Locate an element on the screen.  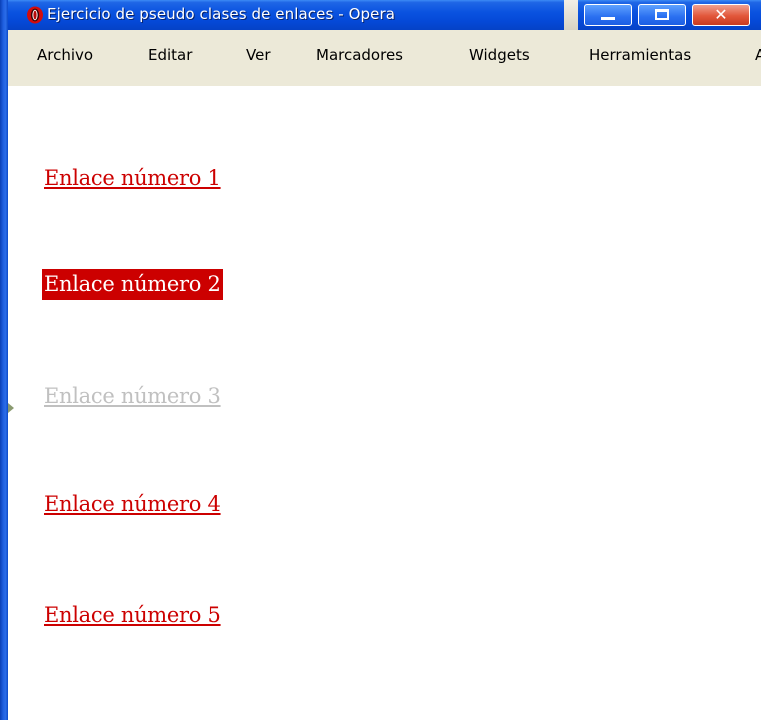
window-frame-left is located at coordinates (4, 360).